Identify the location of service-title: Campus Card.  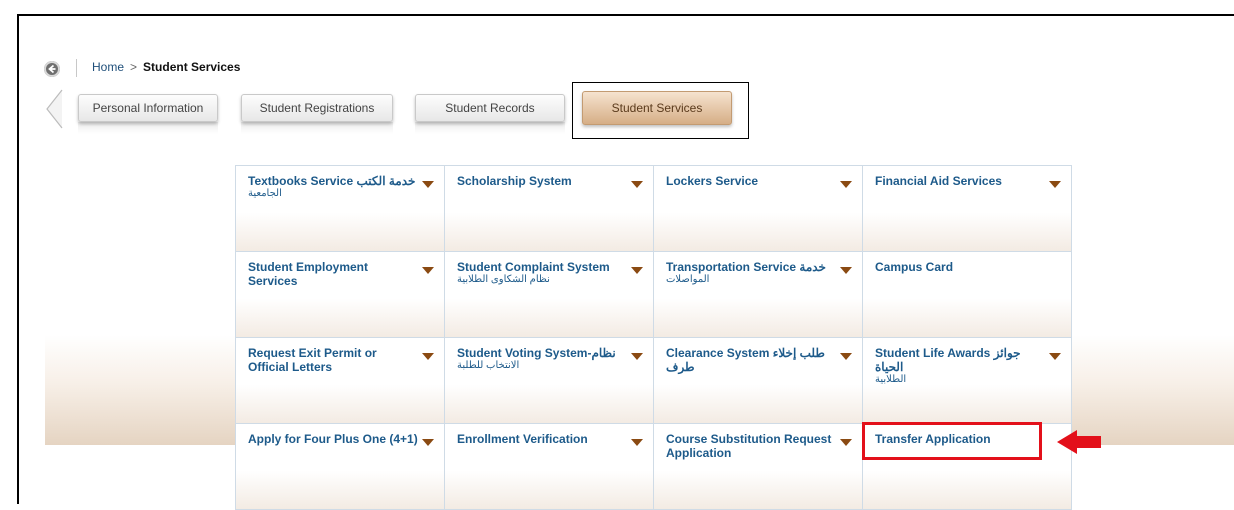
(960, 267).